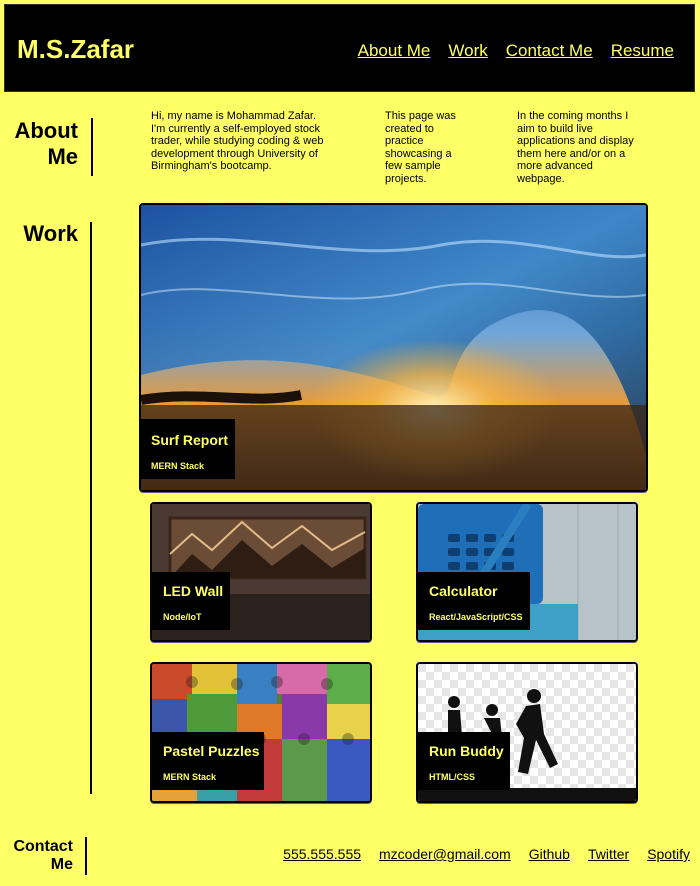 This screenshot has height=886, width=700. What do you see at coordinates (188, 449) in the screenshot?
I see `project-label-surf-report: Surf Report MERN Stack` at bounding box center [188, 449].